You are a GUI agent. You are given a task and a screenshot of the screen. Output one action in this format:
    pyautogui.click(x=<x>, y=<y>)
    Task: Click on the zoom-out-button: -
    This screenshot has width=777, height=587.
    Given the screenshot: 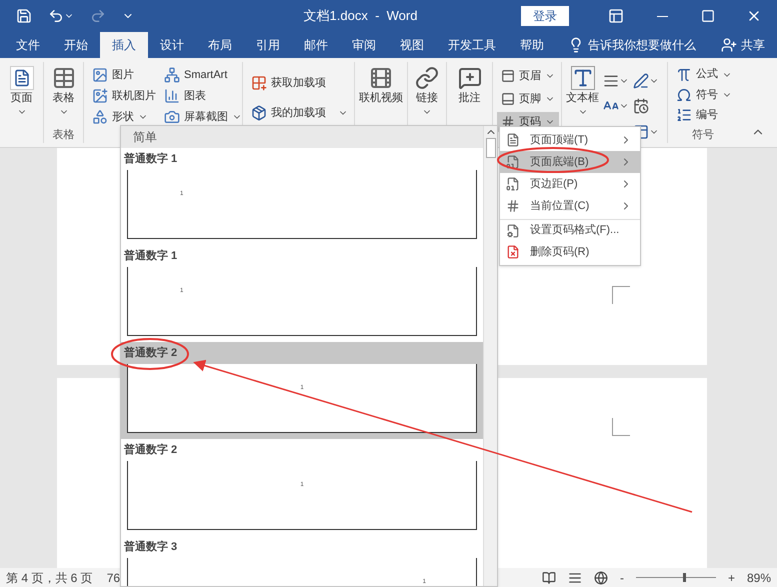 What is the action you would take?
    pyautogui.click(x=622, y=577)
    